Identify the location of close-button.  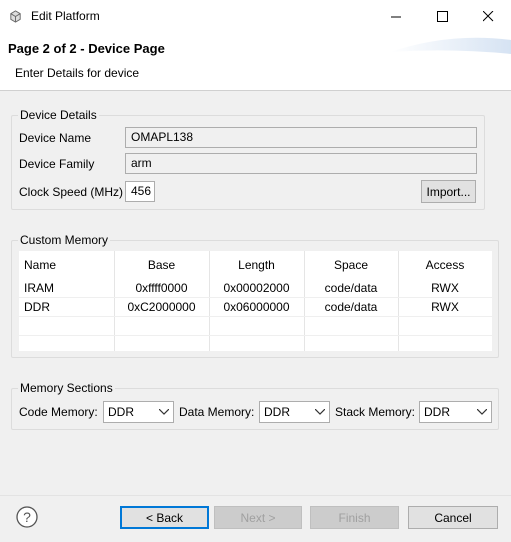
(488, 16).